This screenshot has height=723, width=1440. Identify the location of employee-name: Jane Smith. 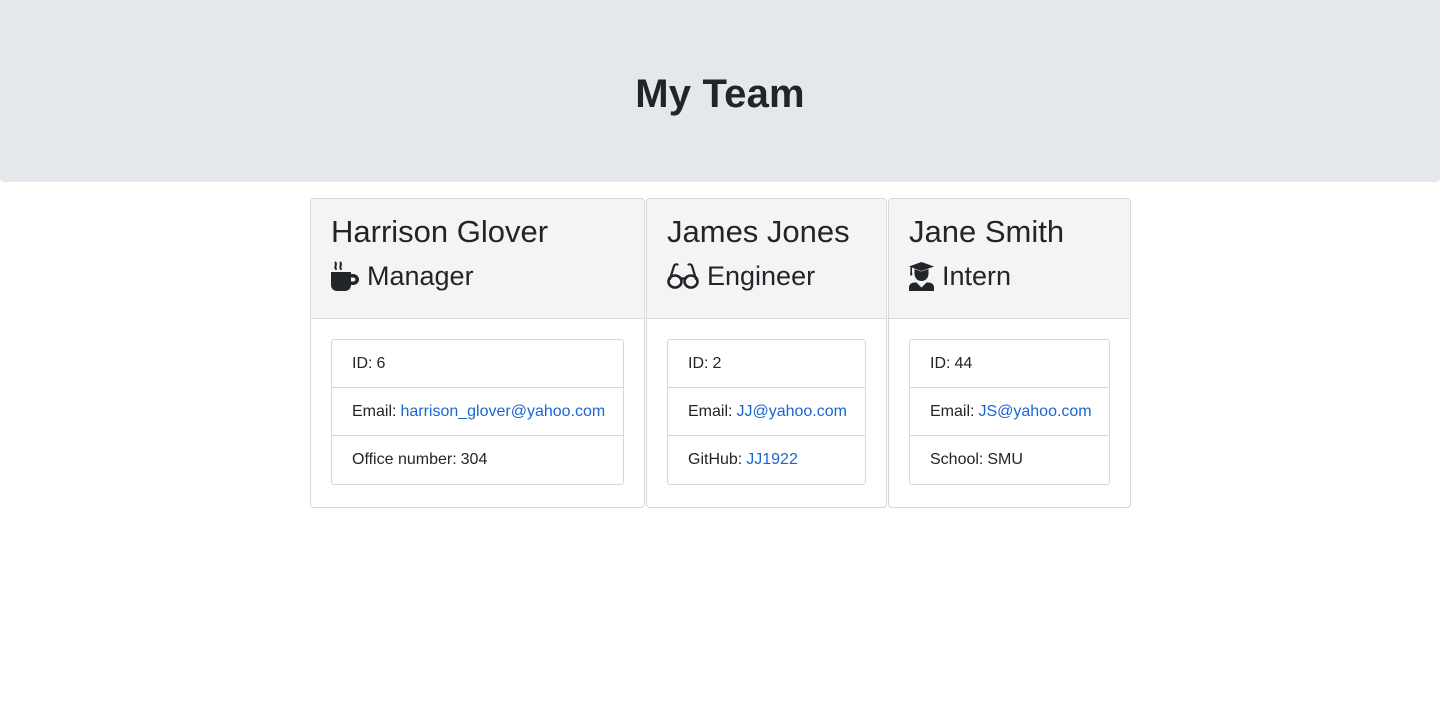
(987, 231).